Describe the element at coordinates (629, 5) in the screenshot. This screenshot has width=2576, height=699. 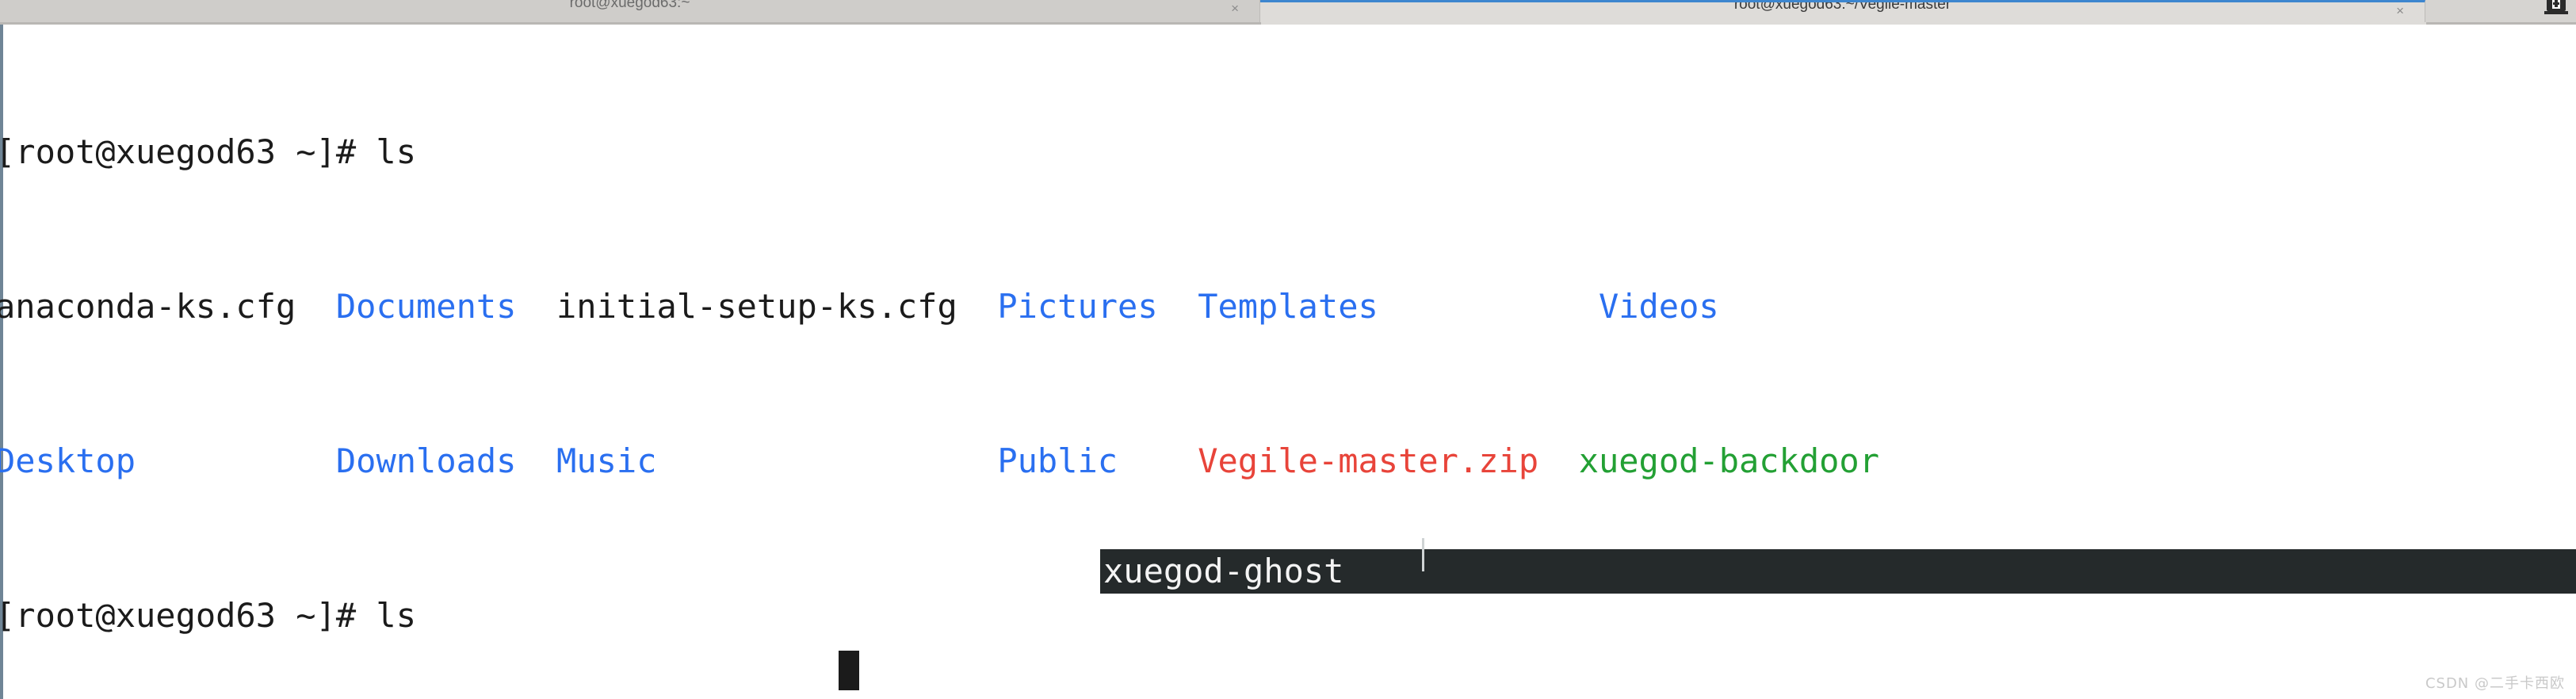
I see `tab-title: root@xuegod63:~` at that location.